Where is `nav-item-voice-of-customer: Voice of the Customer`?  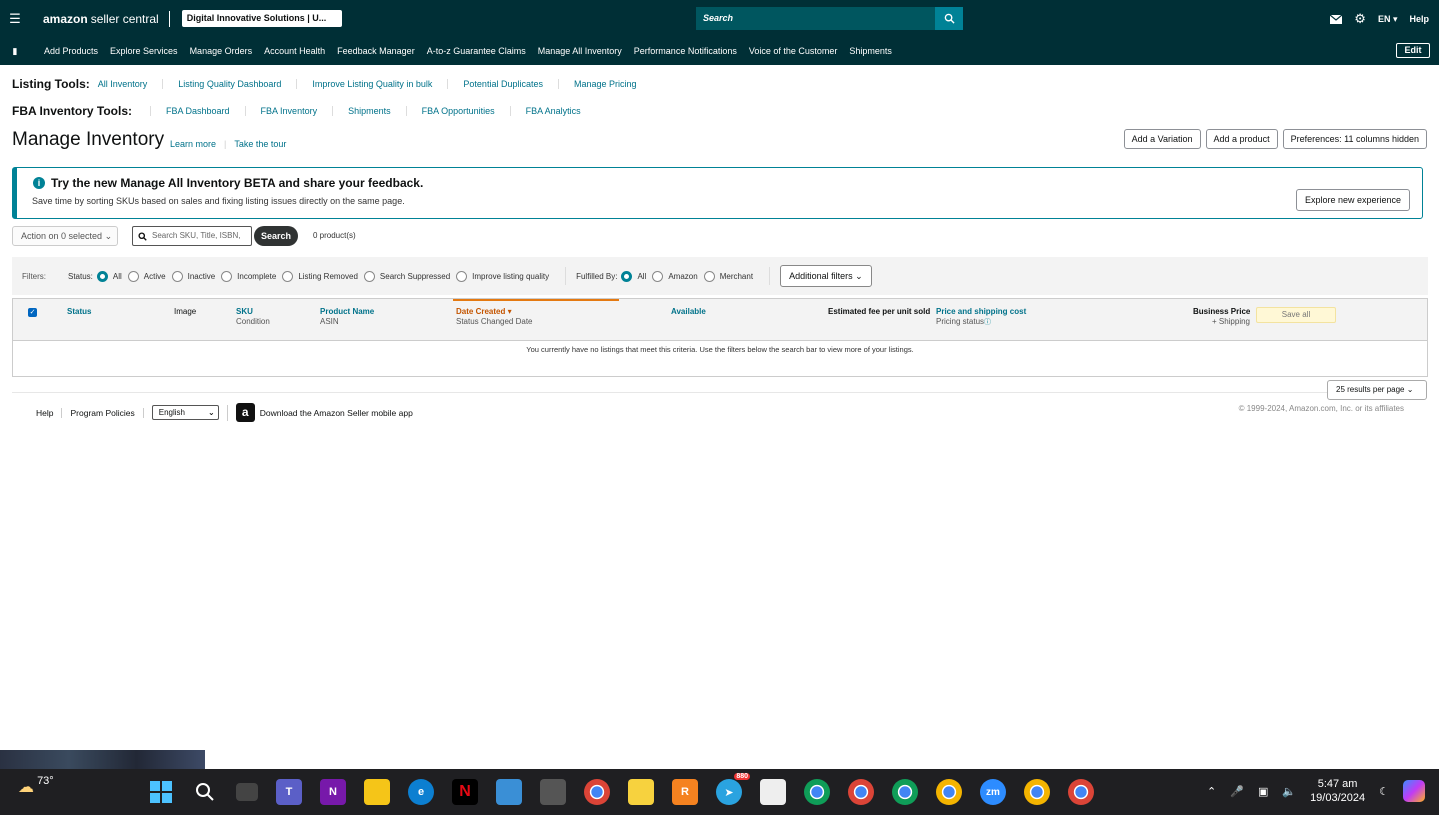
nav-item-voice-of-customer: Voice of the Customer is located at coordinates (793, 51).